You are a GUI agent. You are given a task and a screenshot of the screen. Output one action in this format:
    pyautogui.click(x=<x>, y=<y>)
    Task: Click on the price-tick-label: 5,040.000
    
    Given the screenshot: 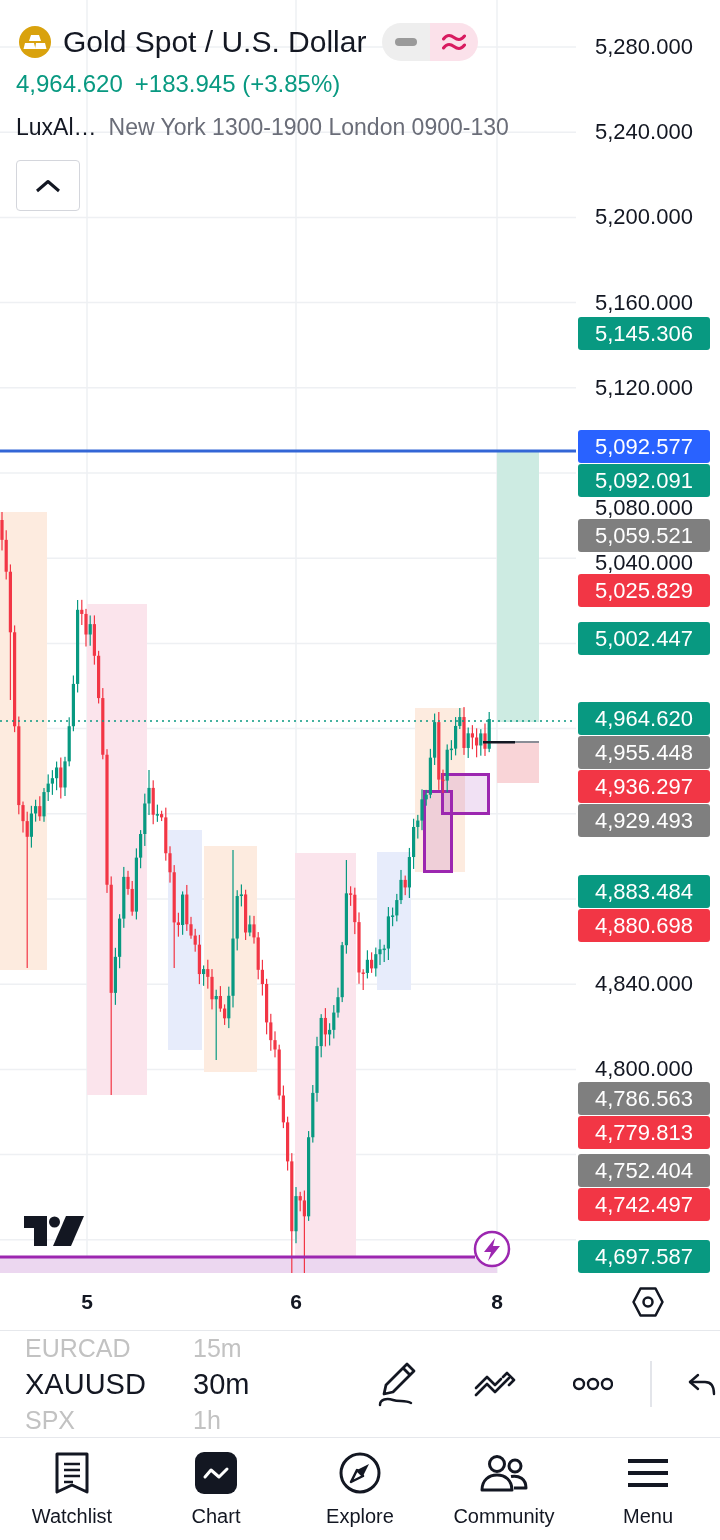 What is the action you would take?
    pyautogui.click(x=644, y=562)
    